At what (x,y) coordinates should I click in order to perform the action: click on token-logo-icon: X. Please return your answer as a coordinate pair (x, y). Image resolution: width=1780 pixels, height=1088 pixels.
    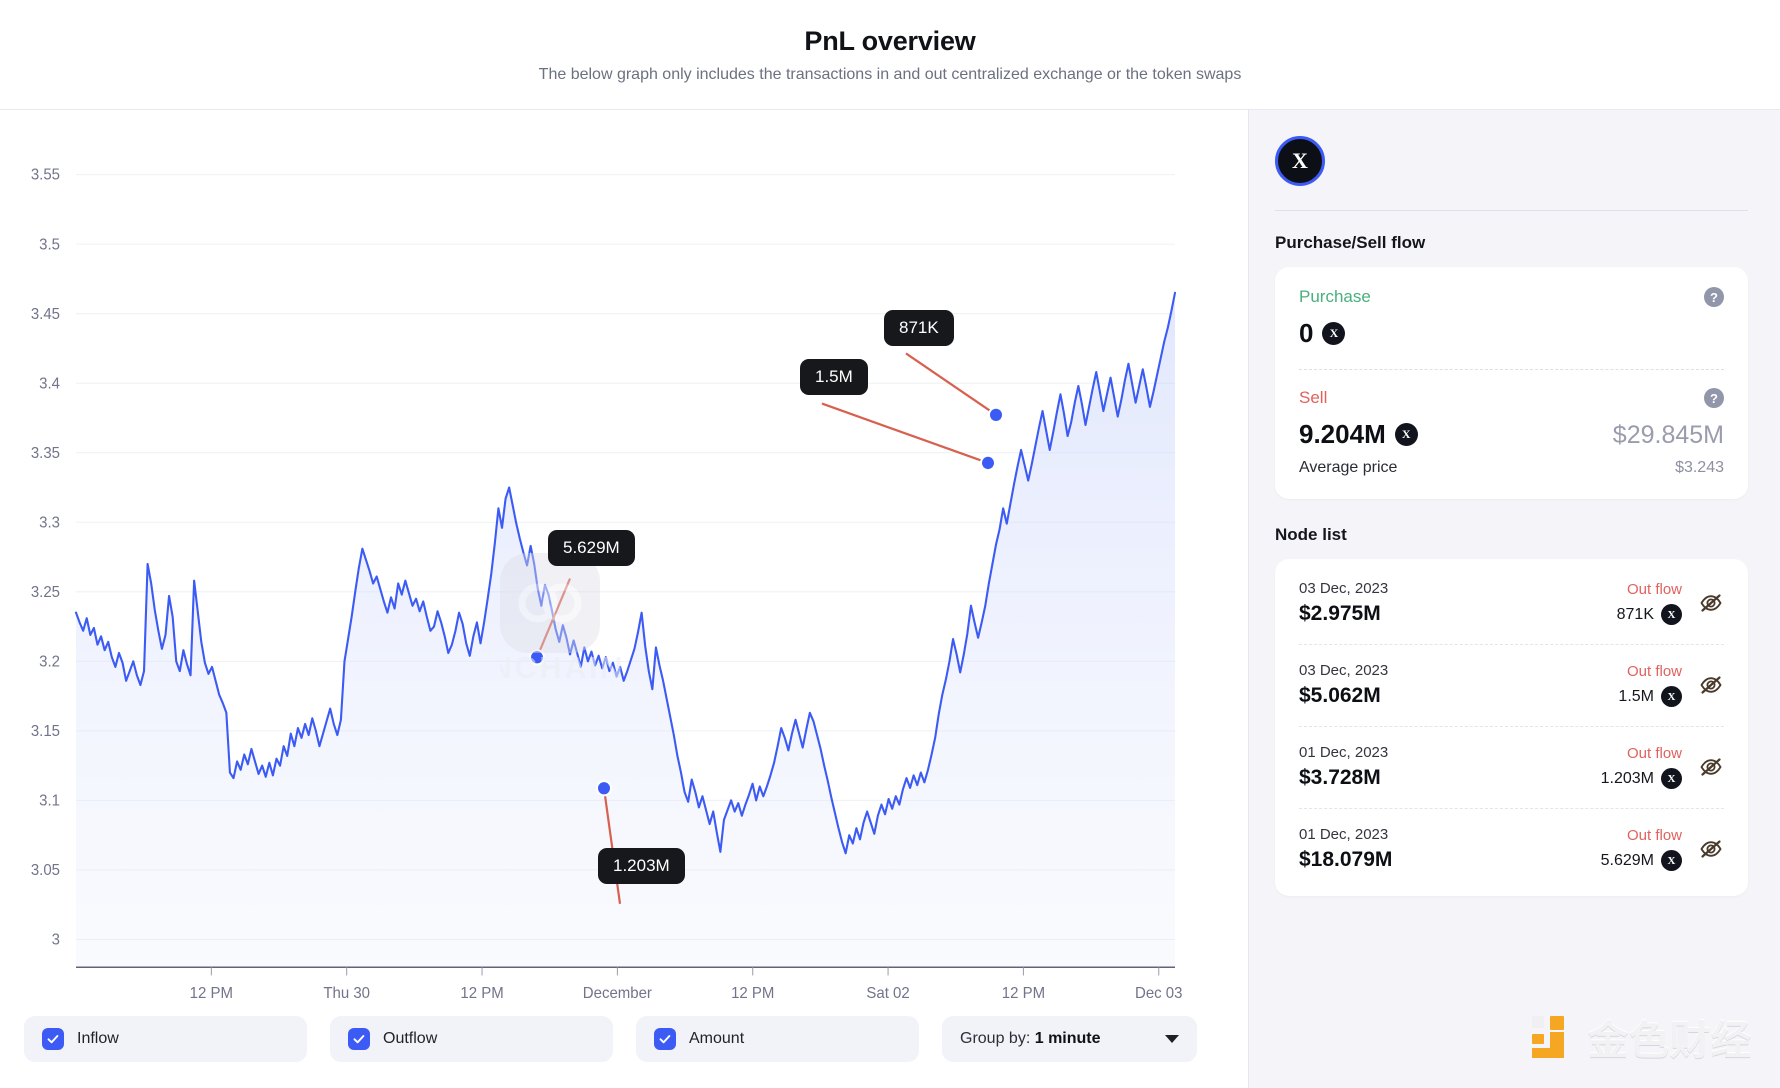
    Looking at the image, I should click on (1300, 161).